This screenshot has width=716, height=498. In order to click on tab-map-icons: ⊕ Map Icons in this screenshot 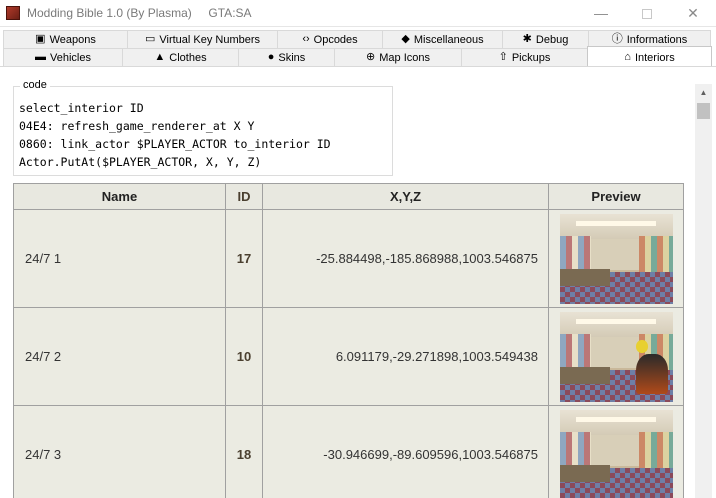, I will do `click(398, 57)`.